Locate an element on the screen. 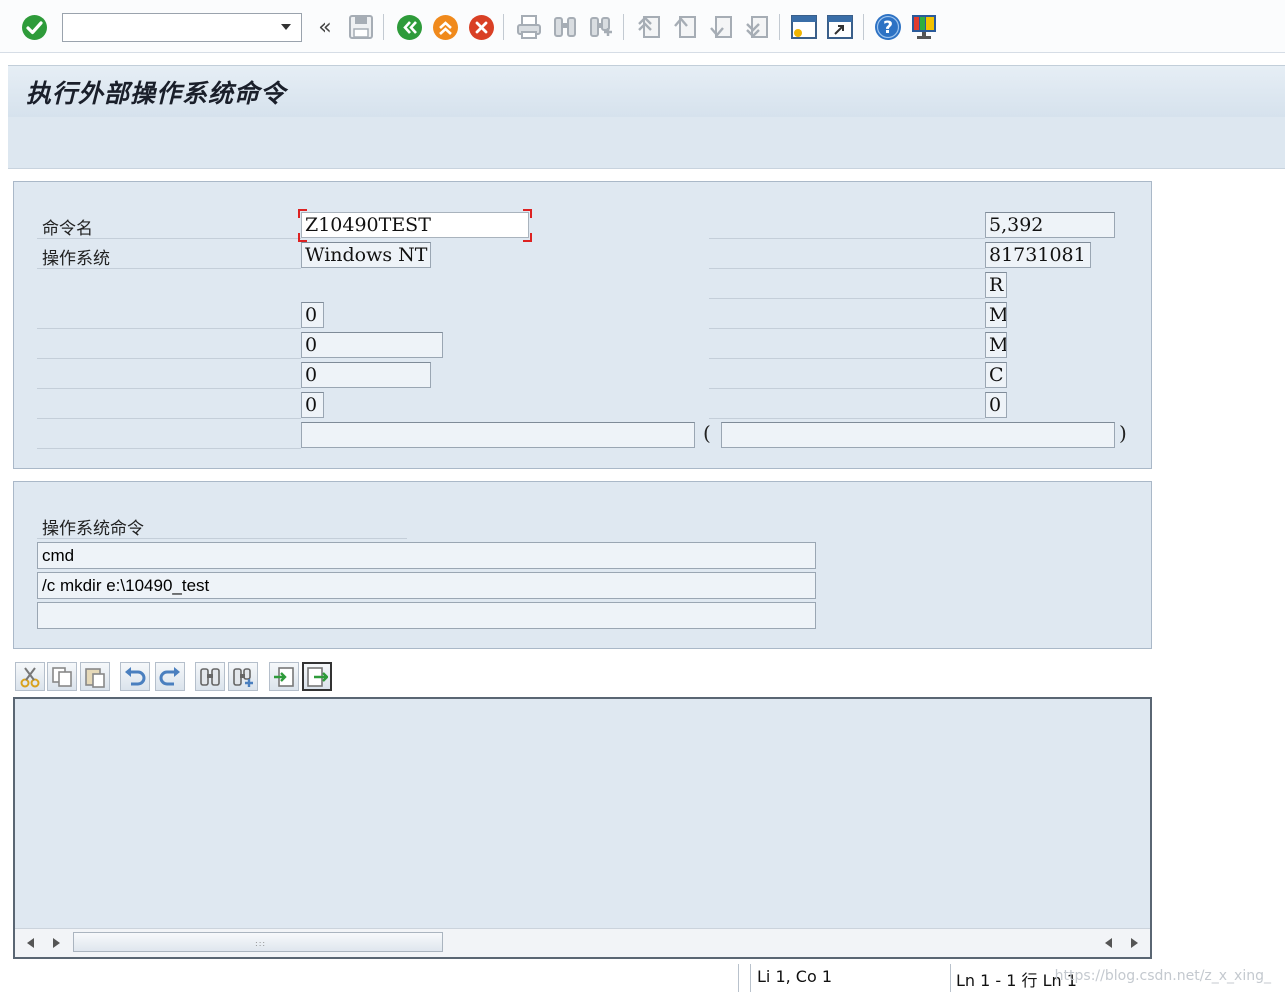 The height and width of the screenshot is (995, 1285). enter-check-icon is located at coordinates (34, 27).